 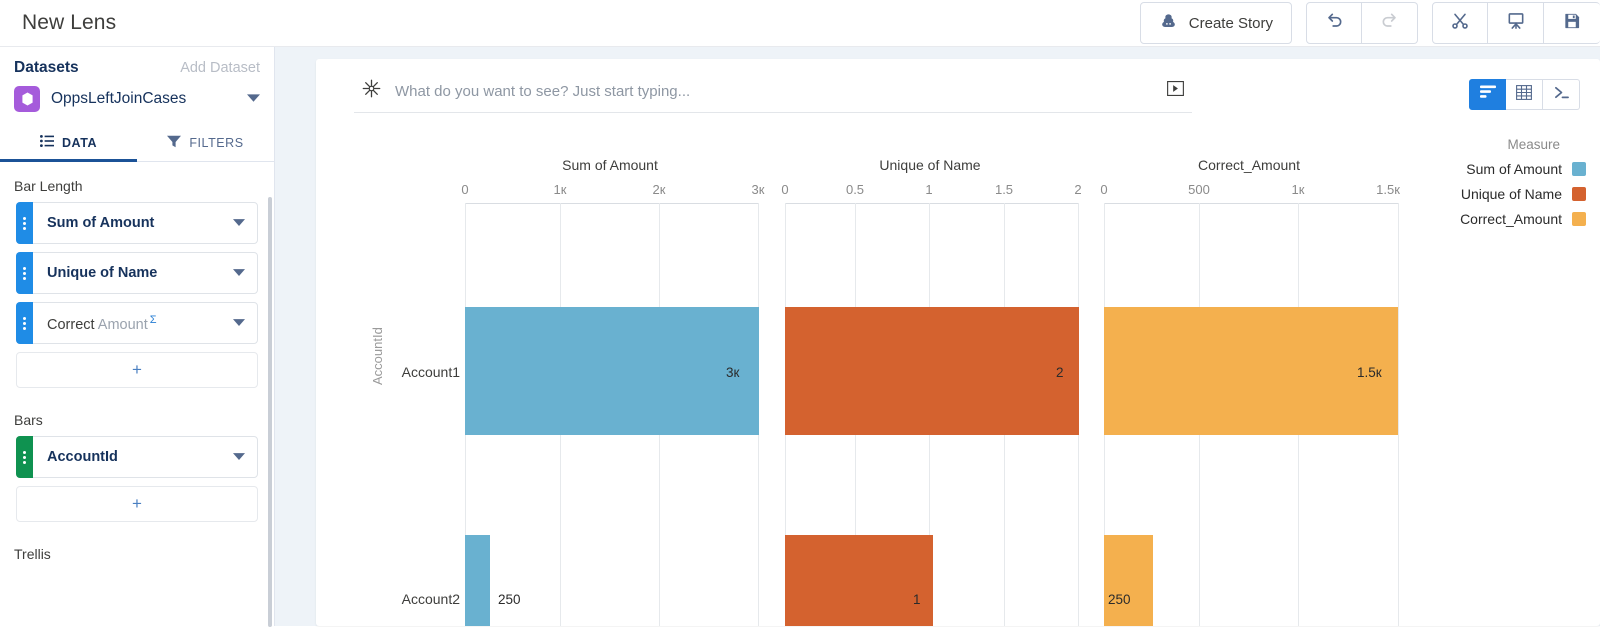 What do you see at coordinates (1496, 194) in the screenshot?
I see `legend-item: Unique of Name` at bounding box center [1496, 194].